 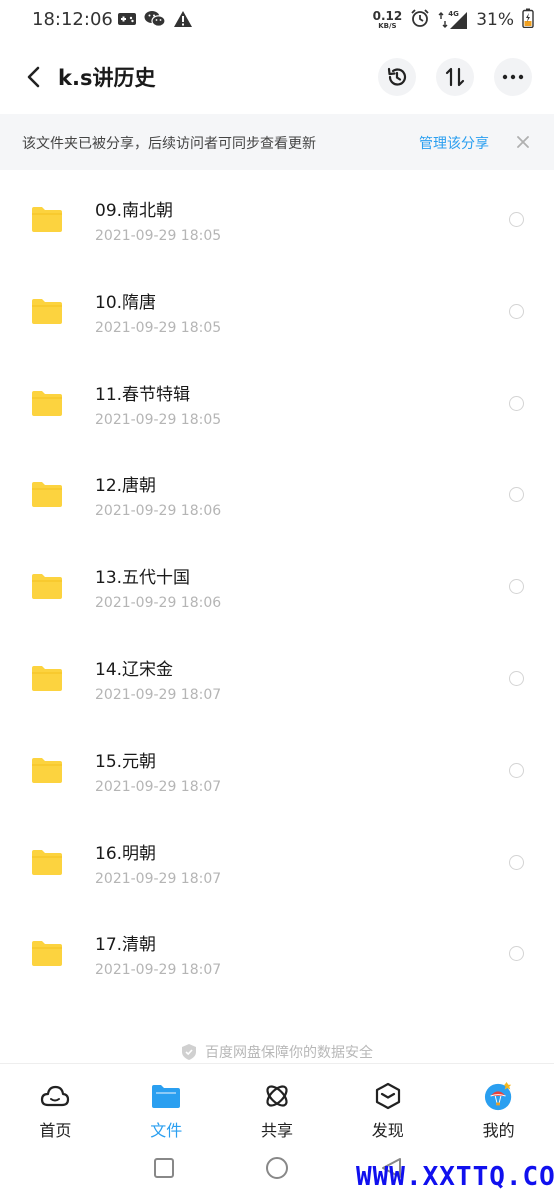 What do you see at coordinates (495, 20) in the screenshot?
I see `battery-percent: 31%` at bounding box center [495, 20].